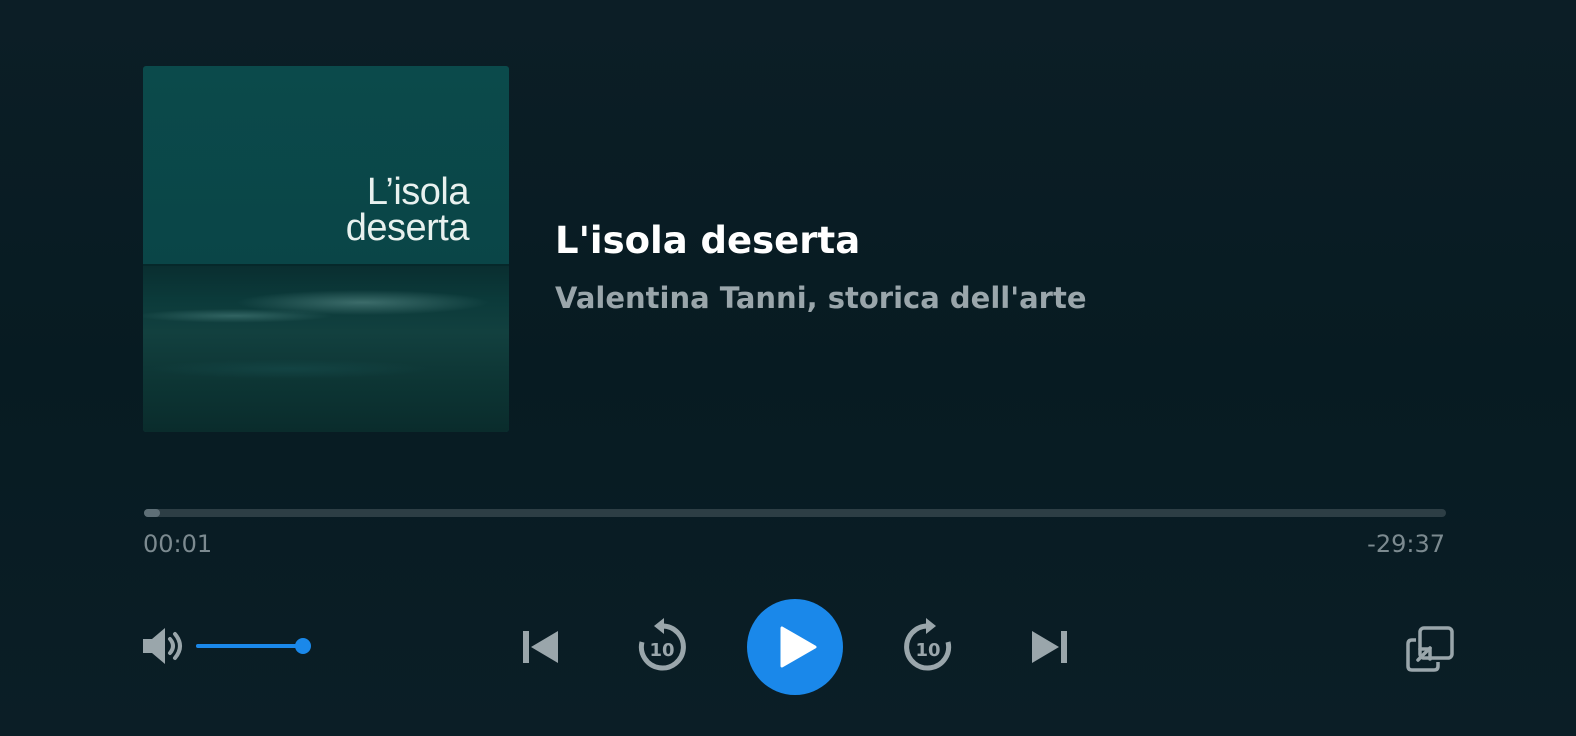 The image size is (1576, 736). What do you see at coordinates (303, 646) in the screenshot?
I see `volume-knob` at bounding box center [303, 646].